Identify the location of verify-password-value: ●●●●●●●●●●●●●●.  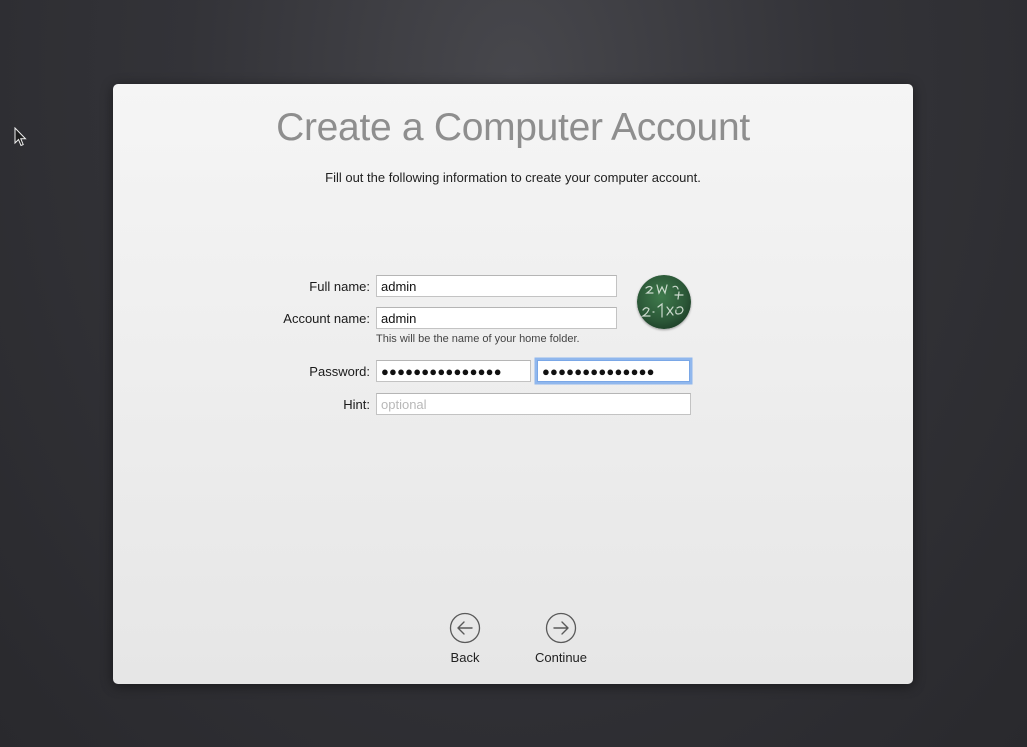
(598, 371).